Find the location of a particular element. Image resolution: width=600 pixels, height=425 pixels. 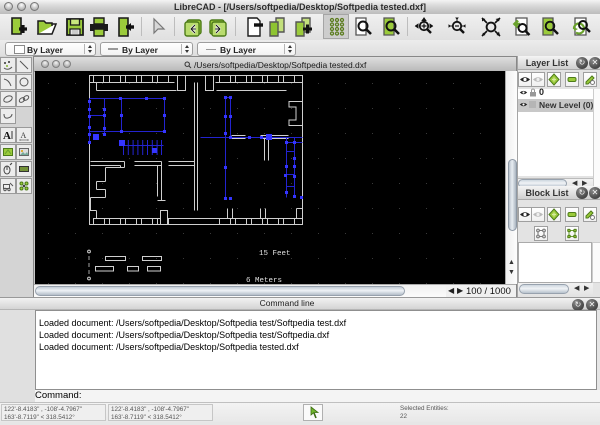

svg-text: 6 Meters is located at coordinates (264, 280).